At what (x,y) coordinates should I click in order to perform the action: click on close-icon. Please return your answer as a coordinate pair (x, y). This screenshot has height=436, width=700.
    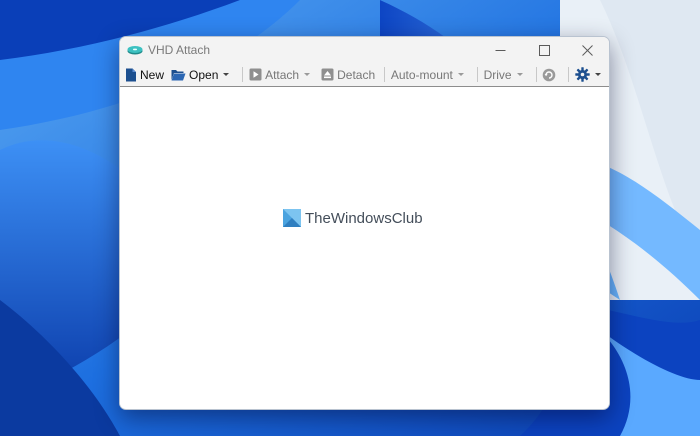
    Looking at the image, I should click on (587, 50).